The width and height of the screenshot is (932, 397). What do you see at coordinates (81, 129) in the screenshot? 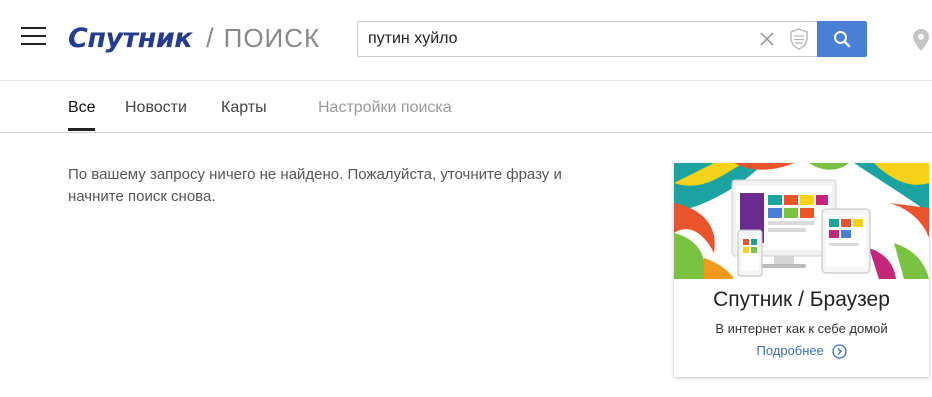
I see `active-tab-indicator` at bounding box center [81, 129].